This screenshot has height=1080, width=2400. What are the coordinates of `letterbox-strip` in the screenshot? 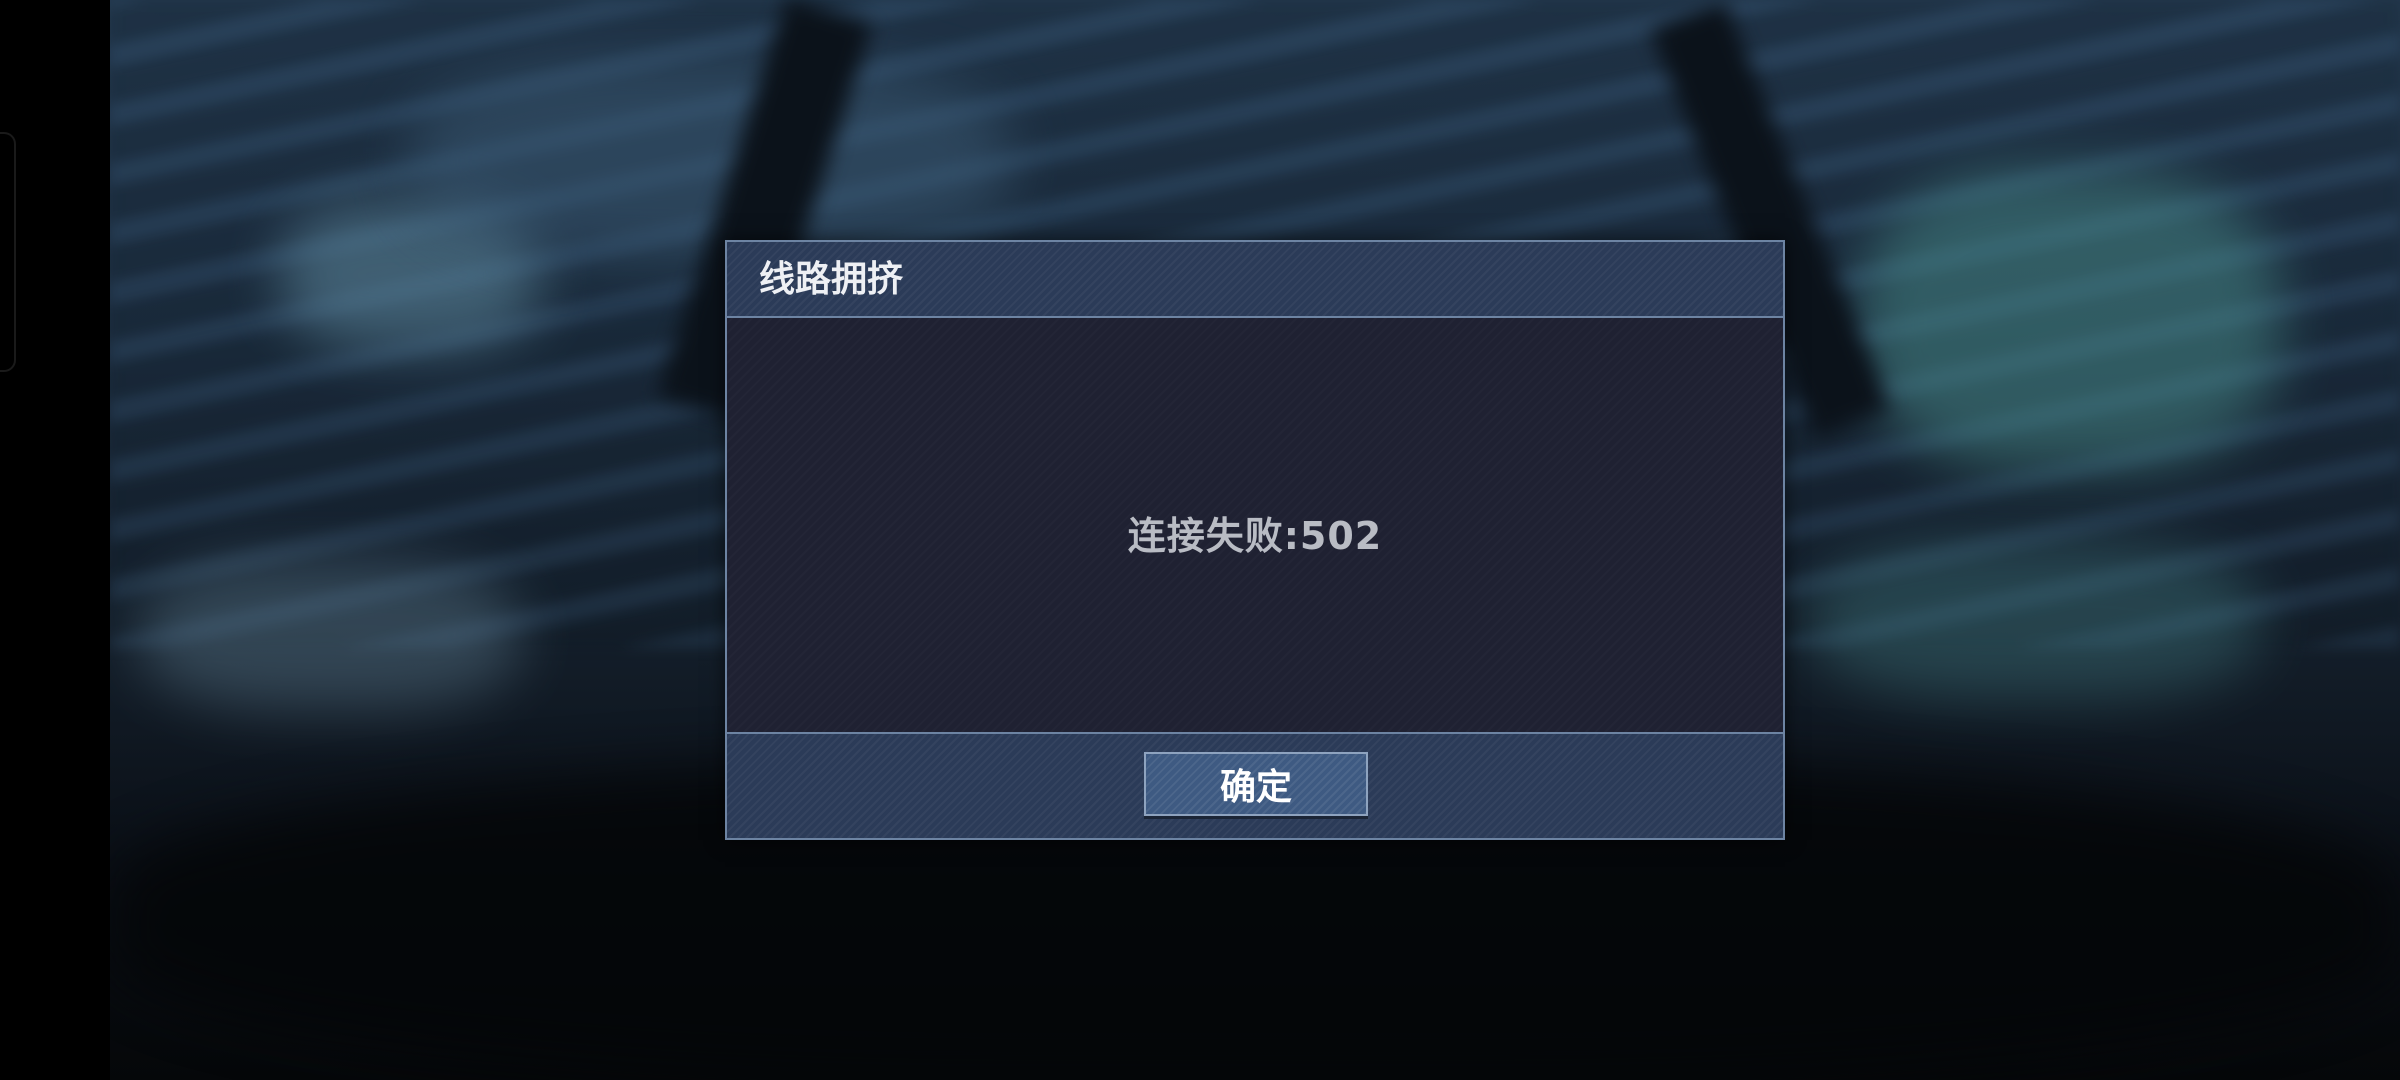 It's located at (55, 540).